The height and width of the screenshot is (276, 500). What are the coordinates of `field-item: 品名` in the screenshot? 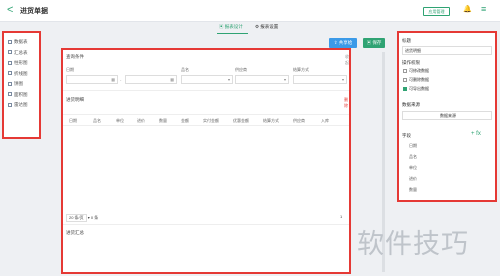 It's located at (413, 157).